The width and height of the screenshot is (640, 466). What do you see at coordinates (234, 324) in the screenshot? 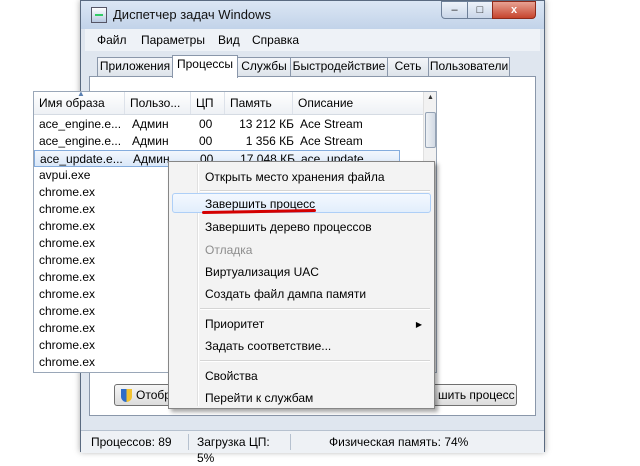
I see `menu-item-priority: Приоритет` at bounding box center [234, 324].